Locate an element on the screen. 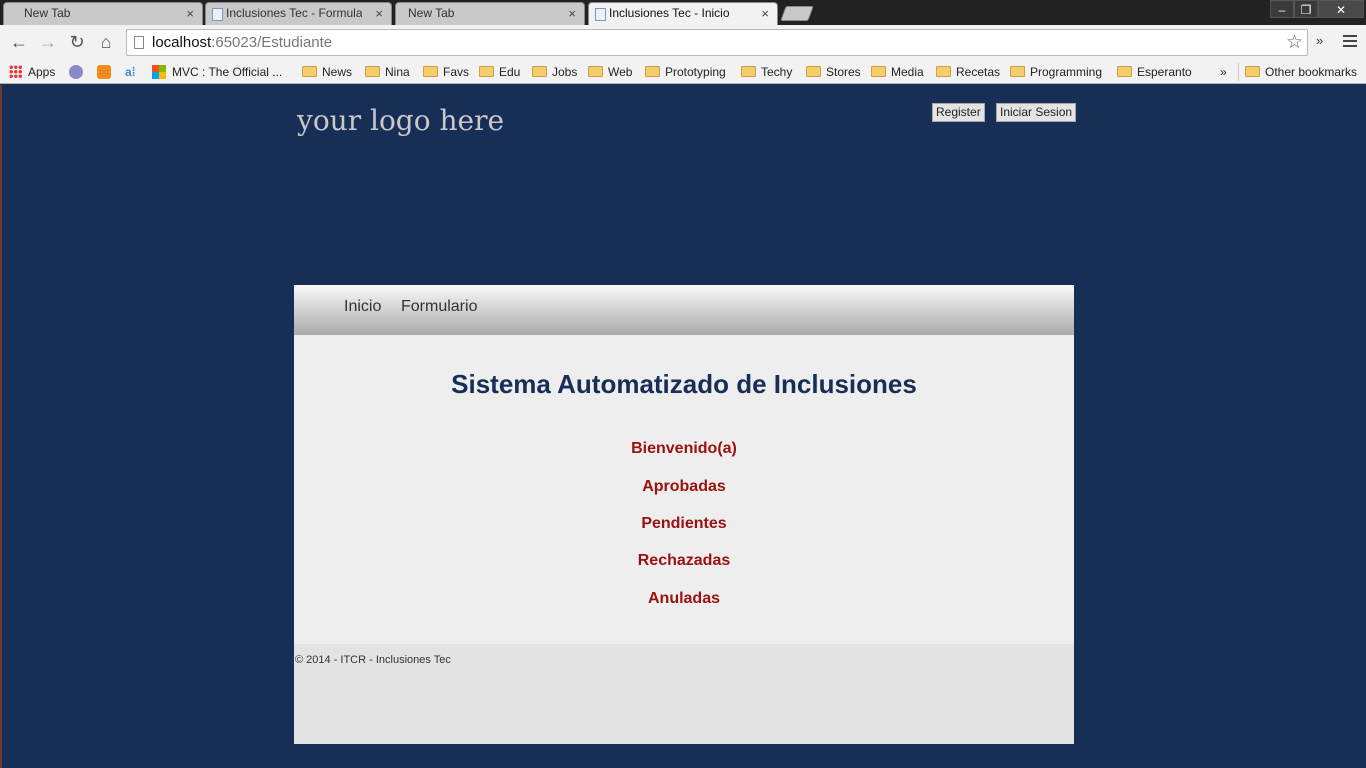 This screenshot has height=768, width=1366. bookmark-folder: Programming is located at coordinates (1056, 72).